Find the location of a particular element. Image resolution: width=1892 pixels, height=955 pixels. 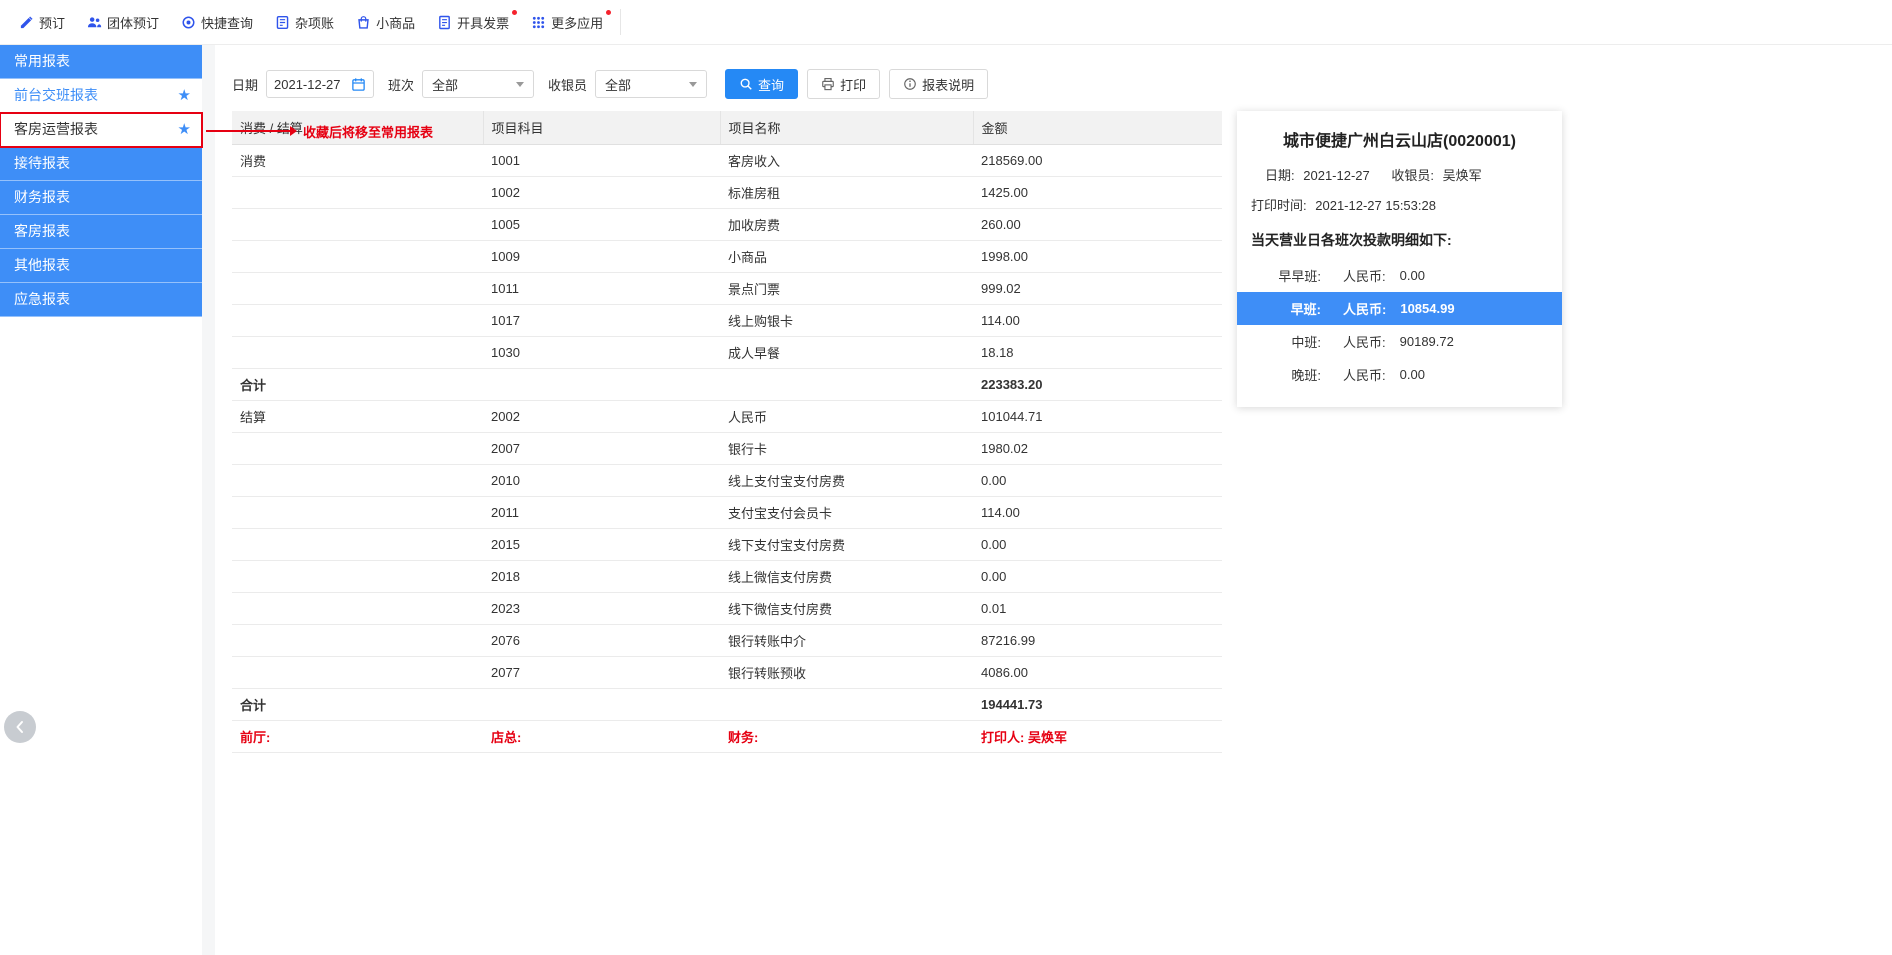

table-row: 消费 1001 客房收入 218569.00 is located at coordinates (727, 160).